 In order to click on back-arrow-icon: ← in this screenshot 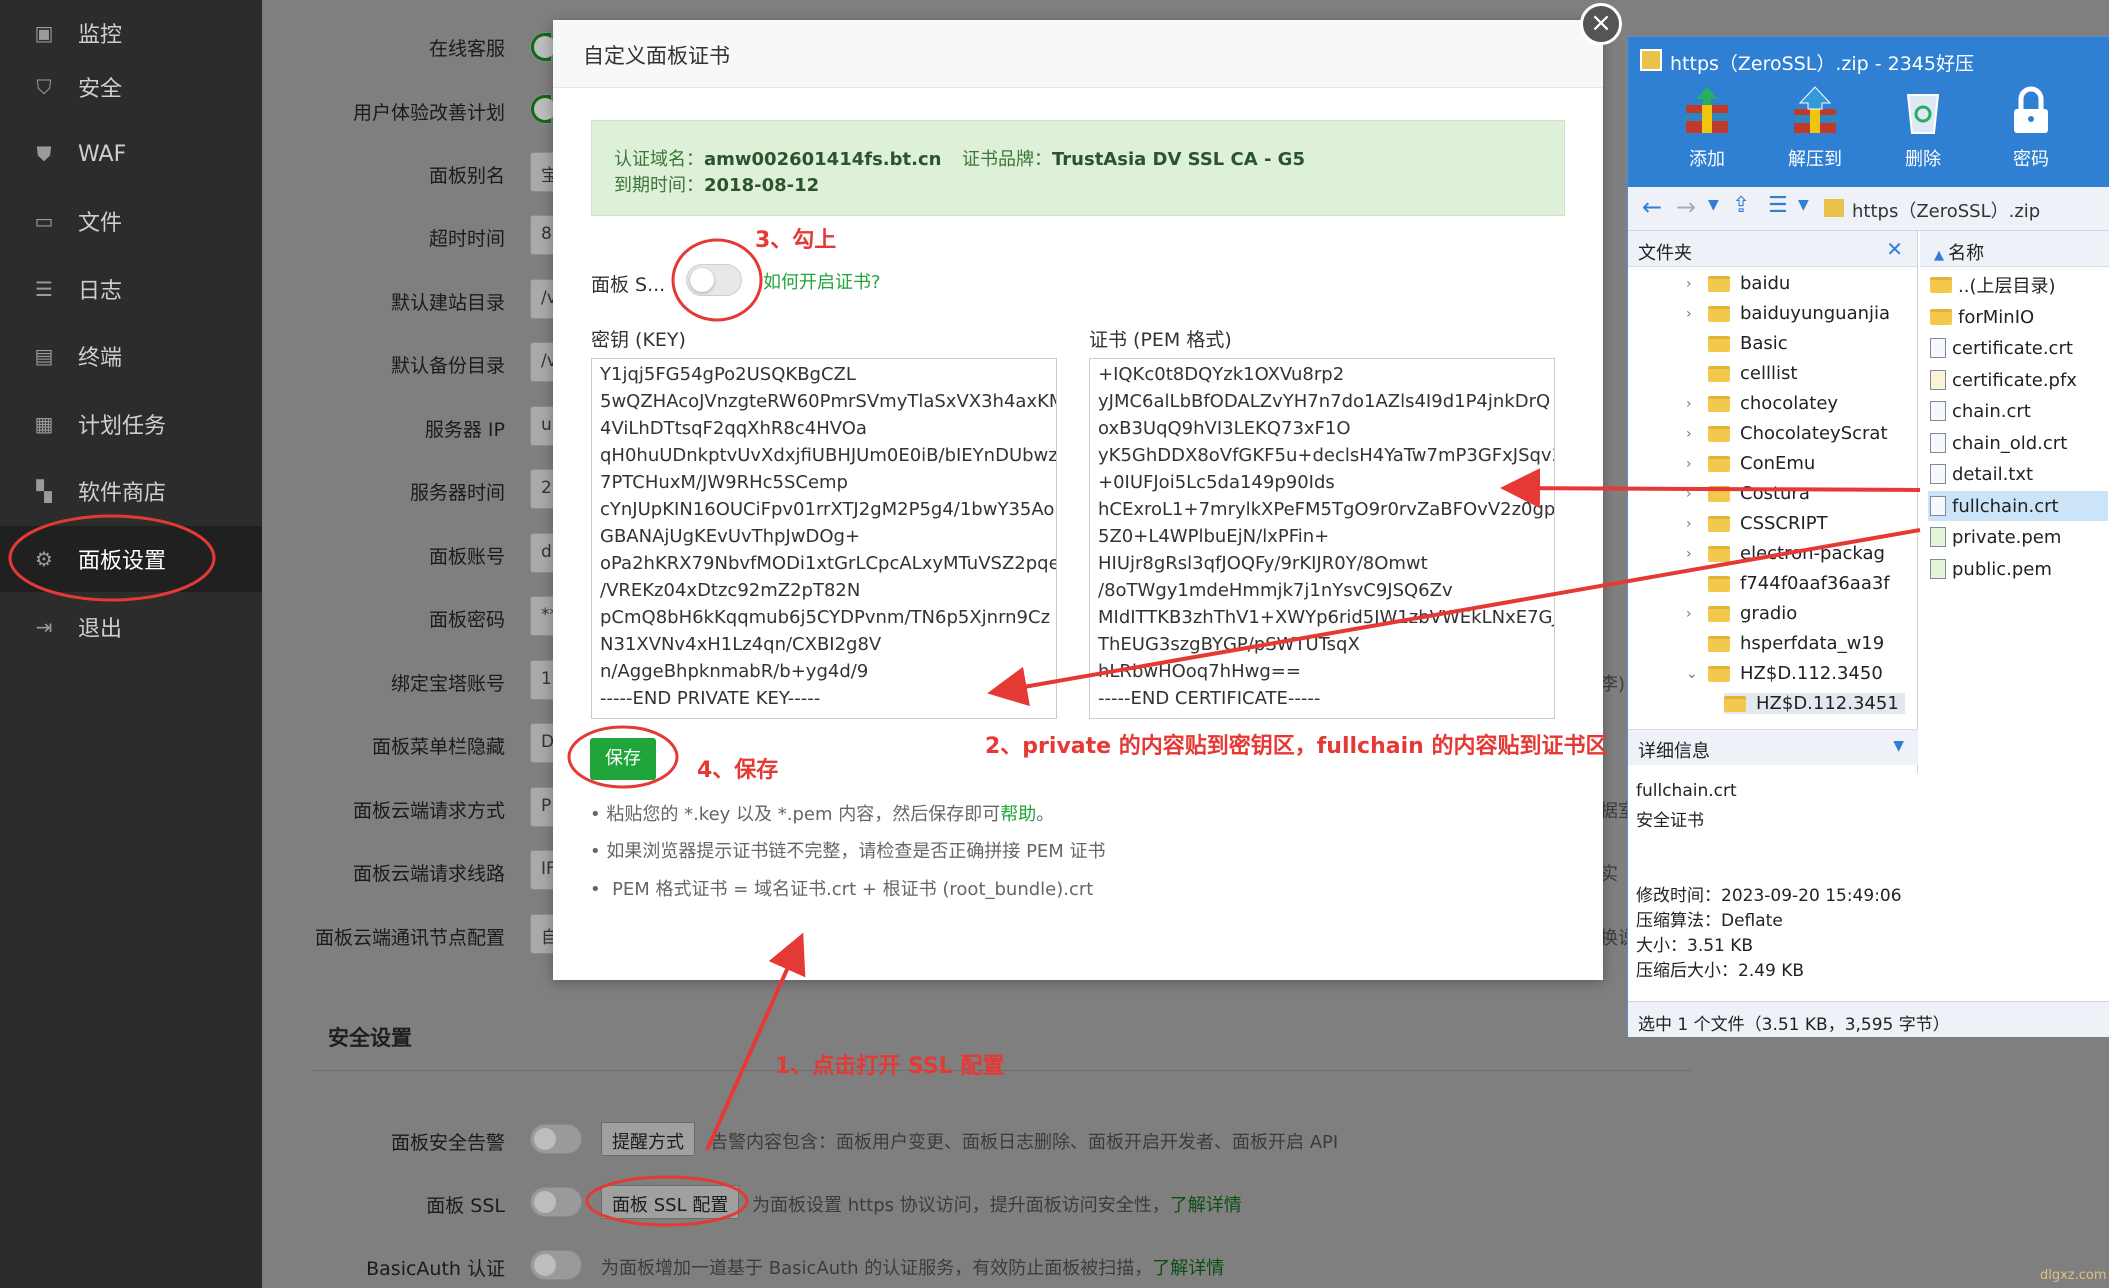, I will do `click(1652, 207)`.